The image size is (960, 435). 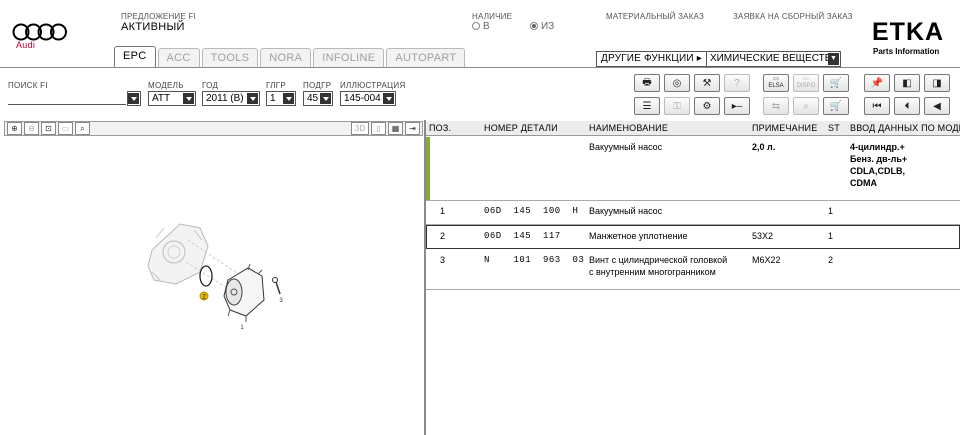 What do you see at coordinates (776, 106) in the screenshot?
I see `transfer-icon: ⇆` at bounding box center [776, 106].